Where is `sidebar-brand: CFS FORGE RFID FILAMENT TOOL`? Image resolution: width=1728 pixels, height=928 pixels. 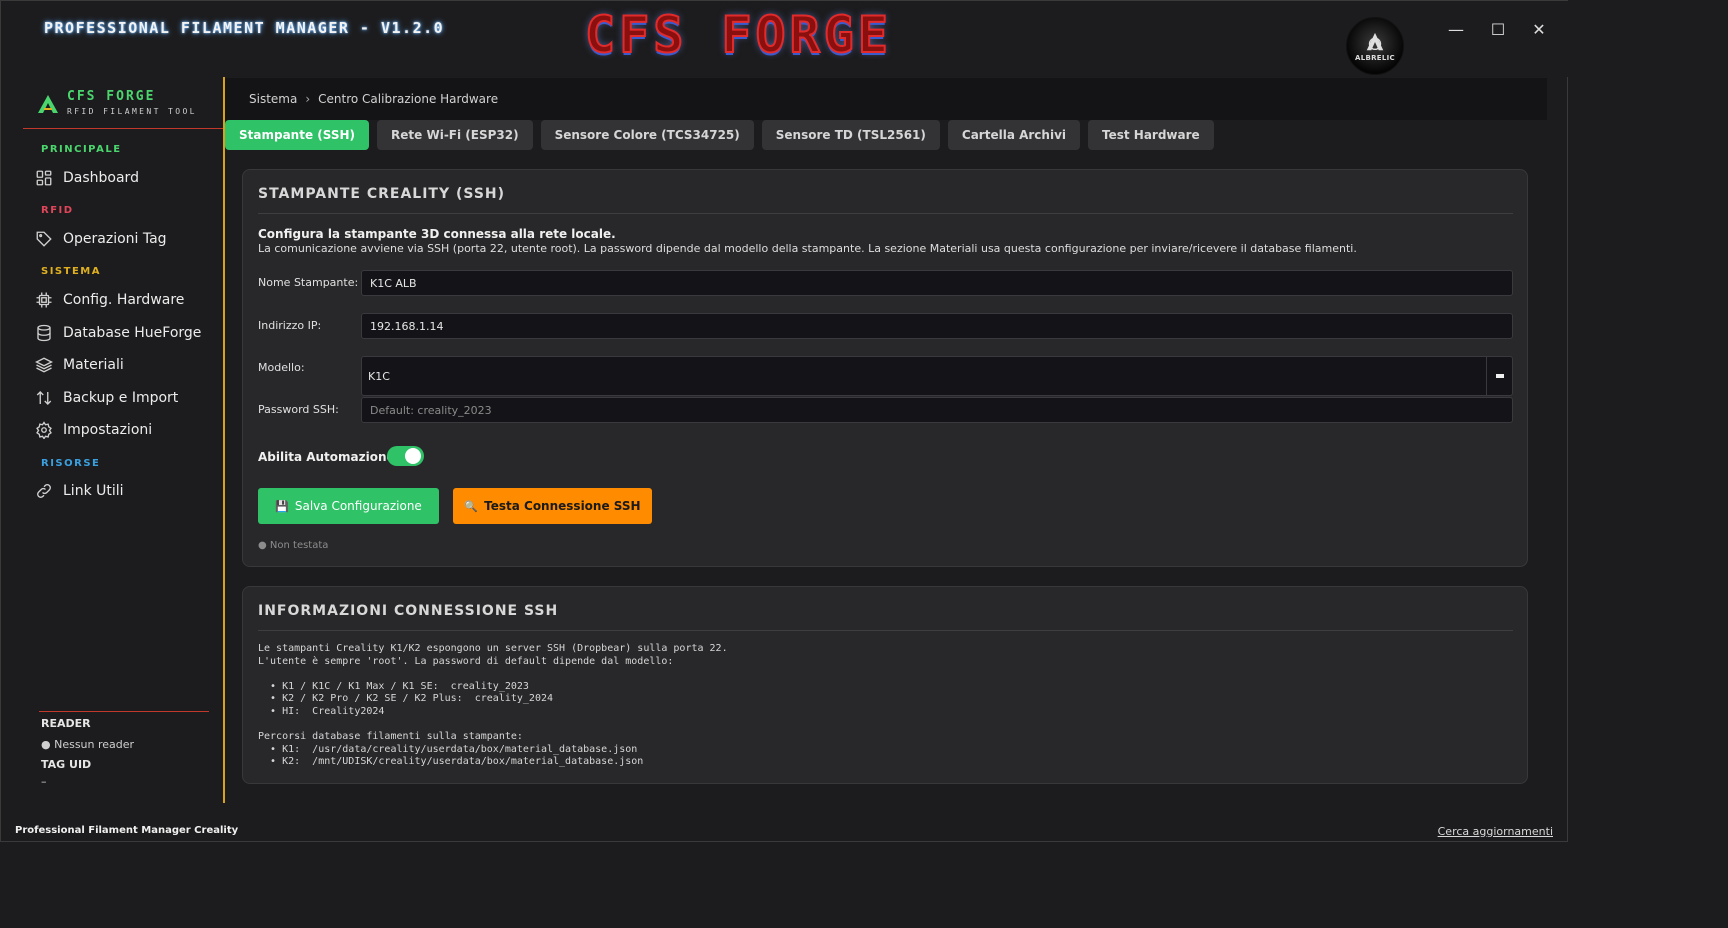 sidebar-brand: CFS FORGE RFID FILAMENT TOOL is located at coordinates (123, 108).